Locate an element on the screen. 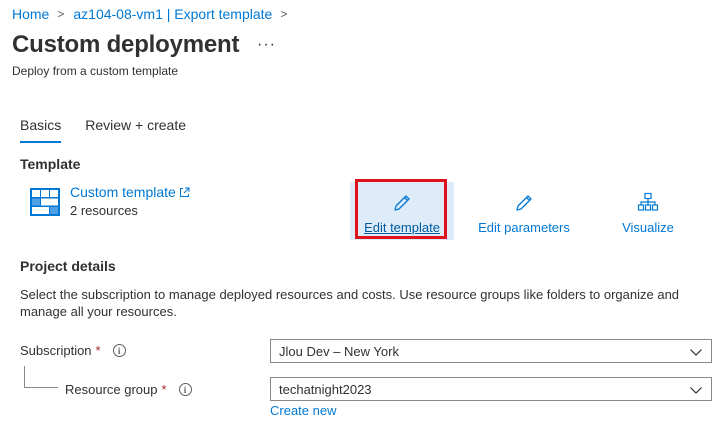  custom-template-link: Custom template is located at coordinates (130, 192).